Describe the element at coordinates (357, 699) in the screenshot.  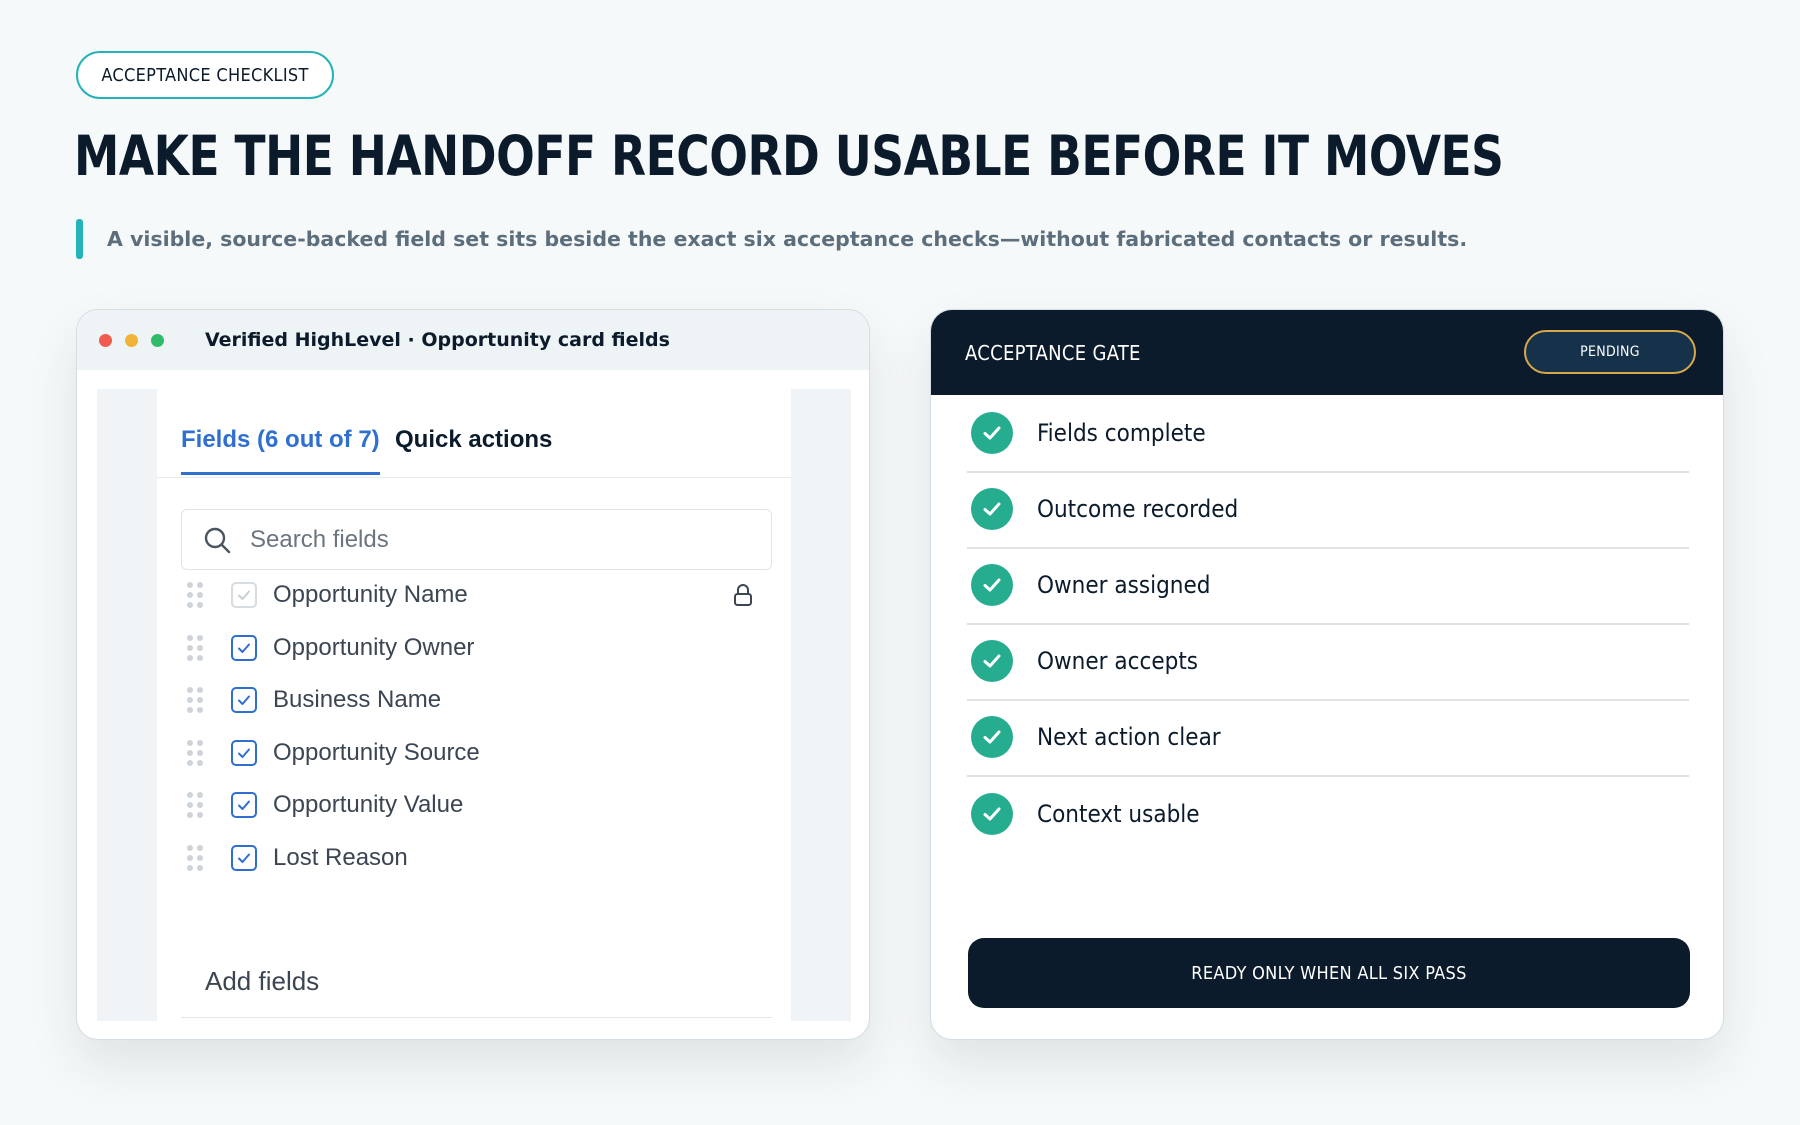
I see `field-label: Business Name` at that location.